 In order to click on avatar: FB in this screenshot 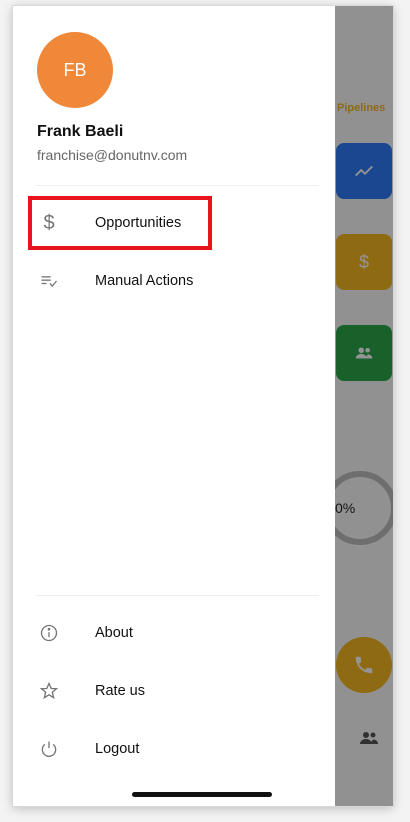, I will do `click(75, 70)`.